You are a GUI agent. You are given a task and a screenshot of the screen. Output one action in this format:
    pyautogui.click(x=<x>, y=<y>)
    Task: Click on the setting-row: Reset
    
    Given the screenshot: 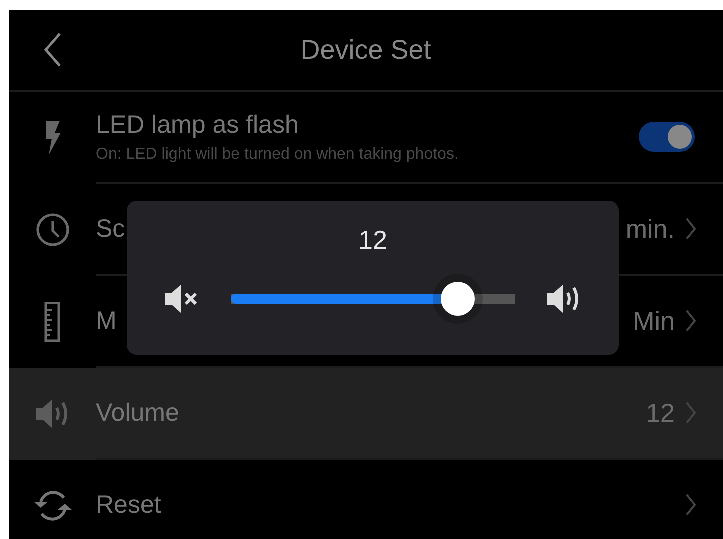 What is the action you would take?
    pyautogui.click(x=366, y=499)
    